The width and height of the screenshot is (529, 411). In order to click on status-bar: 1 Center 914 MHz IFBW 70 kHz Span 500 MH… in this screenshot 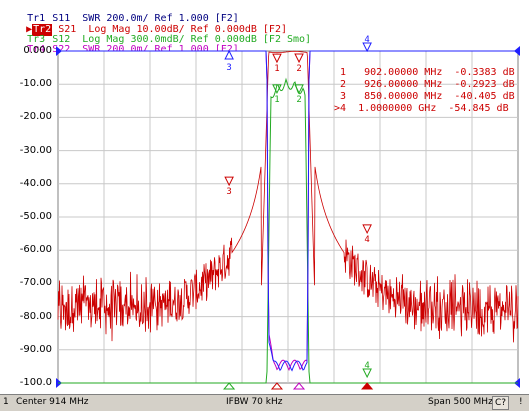, I will do `click(264, 402)`.